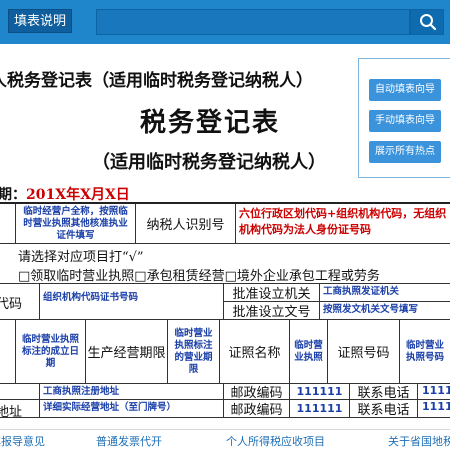 This screenshot has width=450, height=451. I want to click on postal-code-label-1: 邮政编码, so click(257, 392).